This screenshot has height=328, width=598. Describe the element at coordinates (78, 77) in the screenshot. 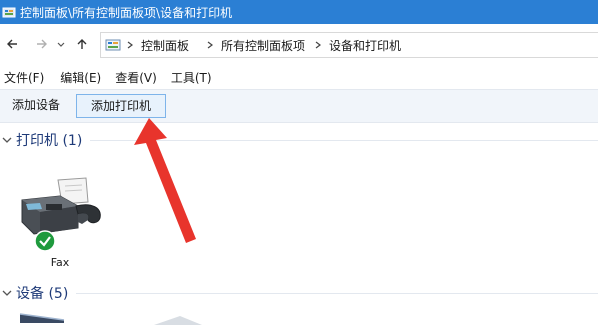

I see `menu-edit: 编辑(E)` at that location.